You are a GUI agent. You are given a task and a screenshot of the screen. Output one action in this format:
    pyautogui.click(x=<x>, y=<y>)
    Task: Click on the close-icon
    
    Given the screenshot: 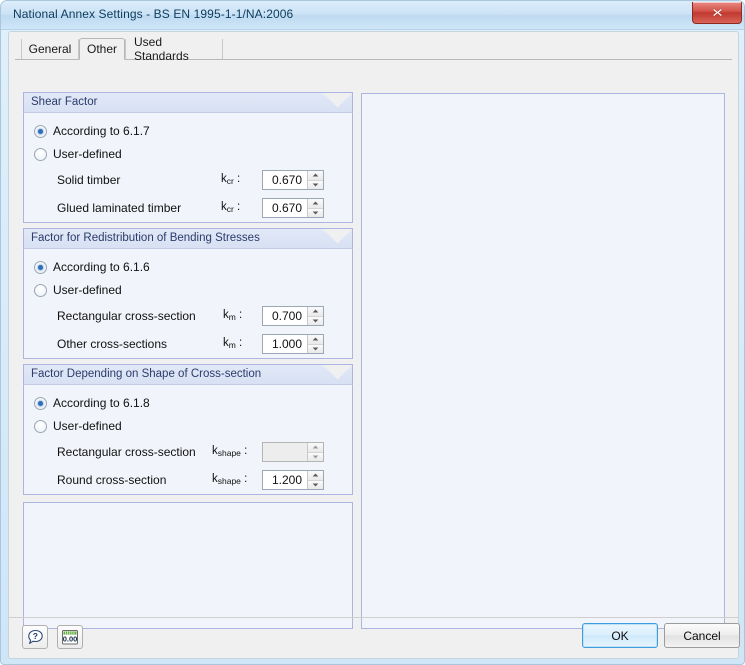 What is the action you would take?
    pyautogui.click(x=717, y=12)
    